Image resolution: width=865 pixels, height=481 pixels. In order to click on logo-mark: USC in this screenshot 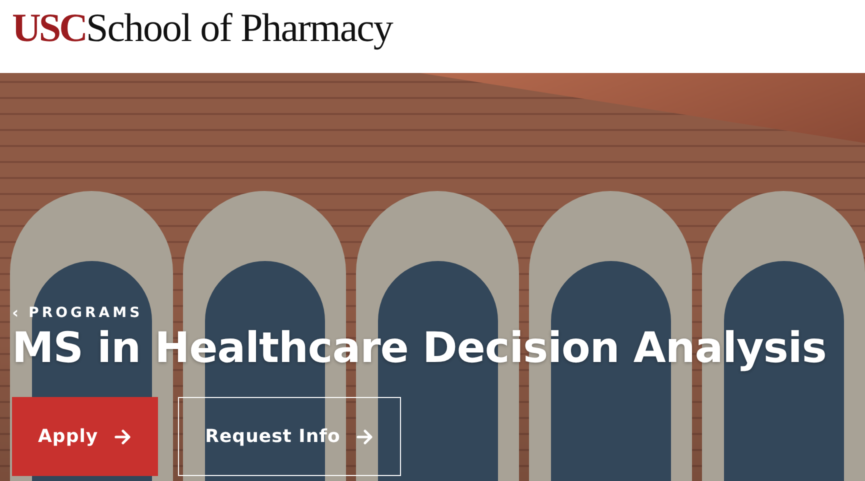, I will do `click(49, 28)`.